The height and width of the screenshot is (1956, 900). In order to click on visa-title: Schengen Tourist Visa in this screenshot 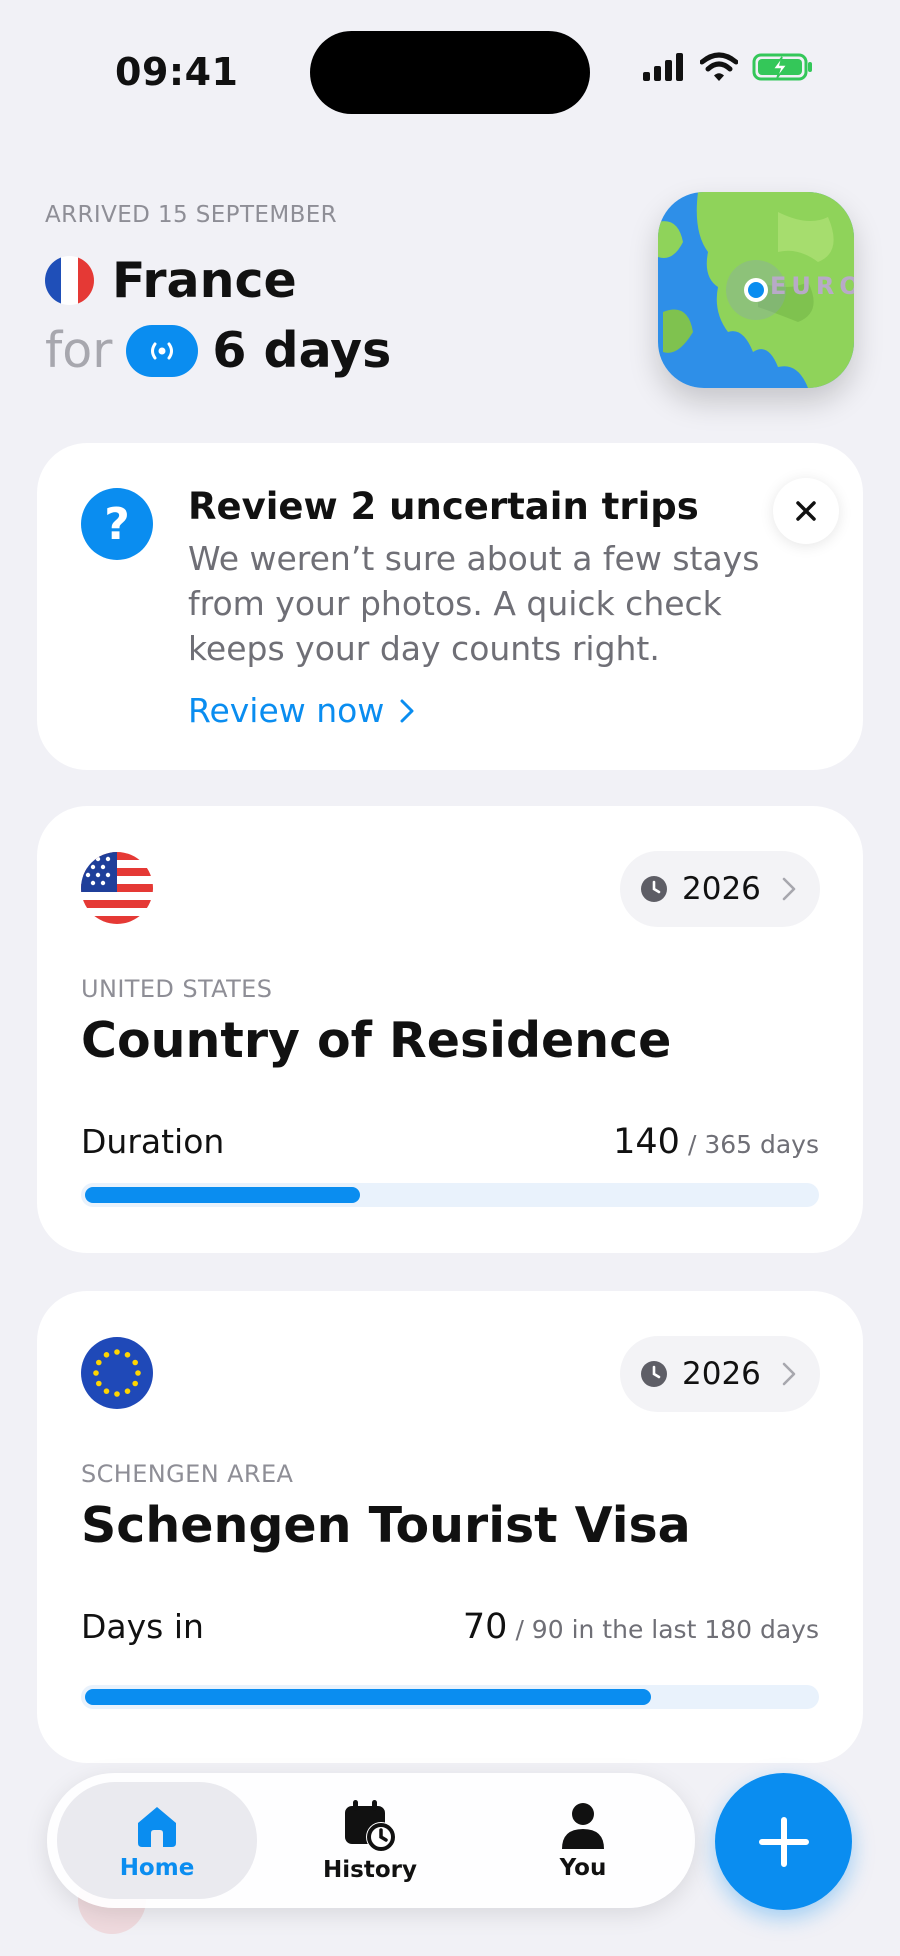, I will do `click(386, 1525)`.